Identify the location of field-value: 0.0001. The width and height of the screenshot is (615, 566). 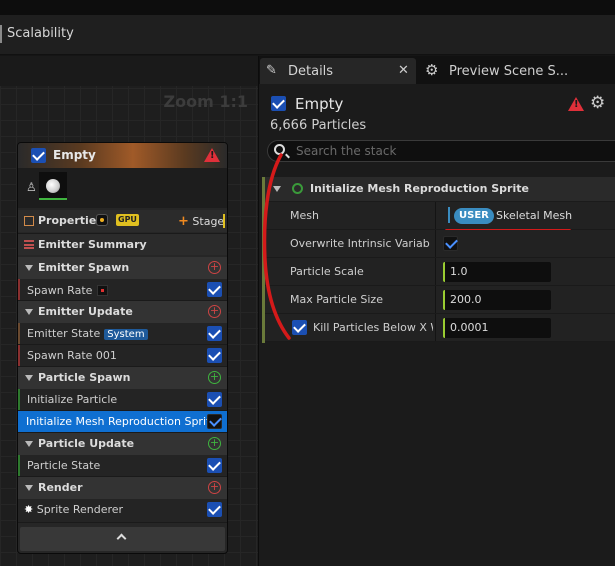
(469, 327).